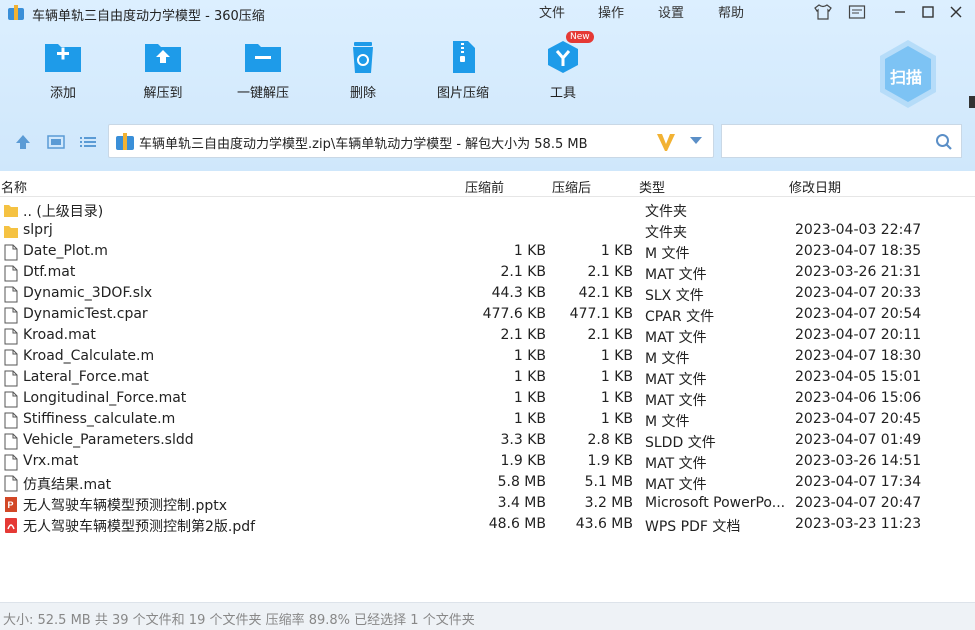 The image size is (975, 630). Describe the element at coordinates (23, 142) in the screenshot. I see `up-arrow-icon` at that location.